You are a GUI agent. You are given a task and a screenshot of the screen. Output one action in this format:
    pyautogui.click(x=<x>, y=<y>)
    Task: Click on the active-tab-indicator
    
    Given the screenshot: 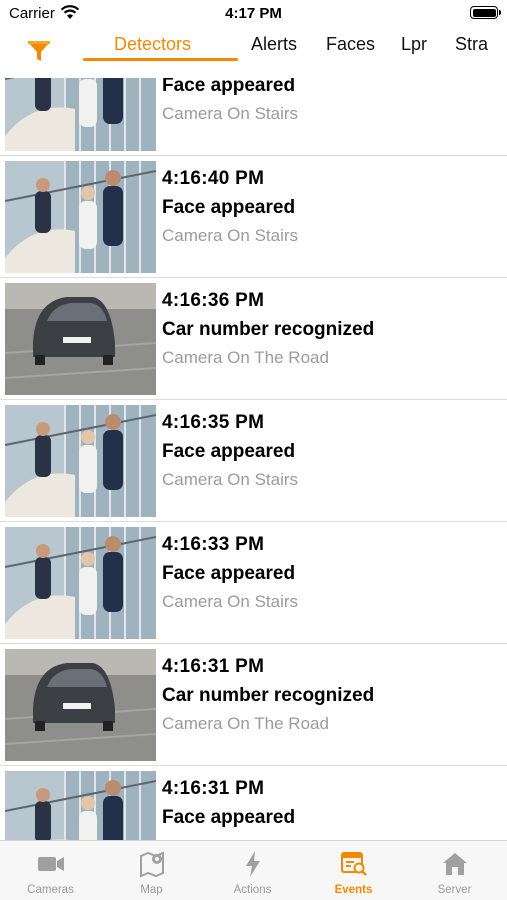 What is the action you would take?
    pyautogui.click(x=160, y=59)
    